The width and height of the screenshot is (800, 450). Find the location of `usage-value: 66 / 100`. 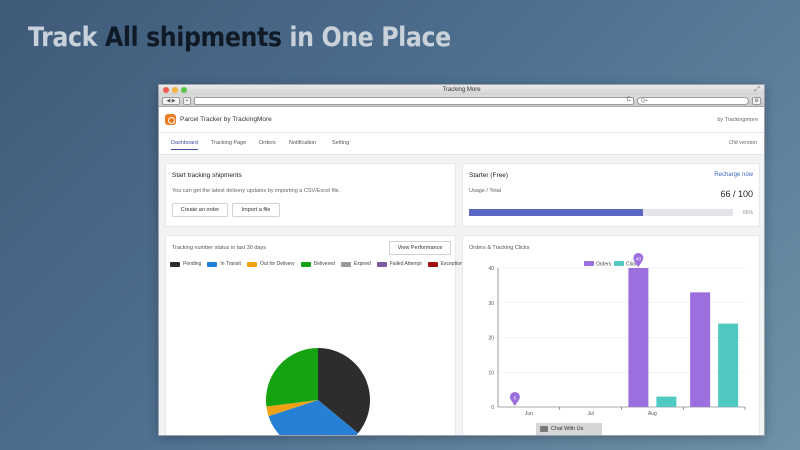

usage-value: 66 / 100 is located at coordinates (736, 194).